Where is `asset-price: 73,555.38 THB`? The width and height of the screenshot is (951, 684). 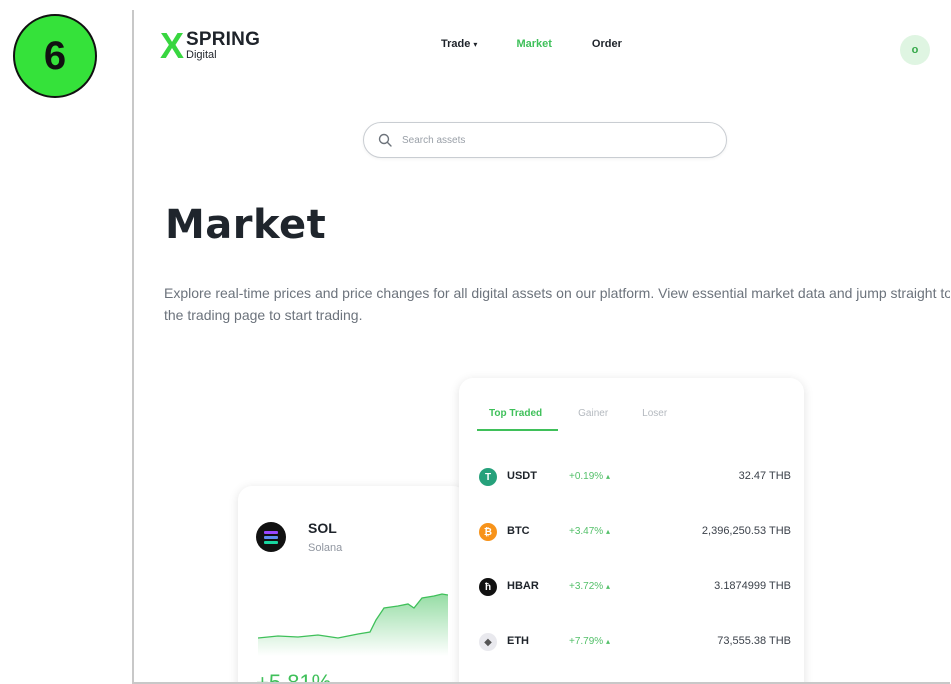
asset-price: 73,555.38 THB is located at coordinates (754, 641).